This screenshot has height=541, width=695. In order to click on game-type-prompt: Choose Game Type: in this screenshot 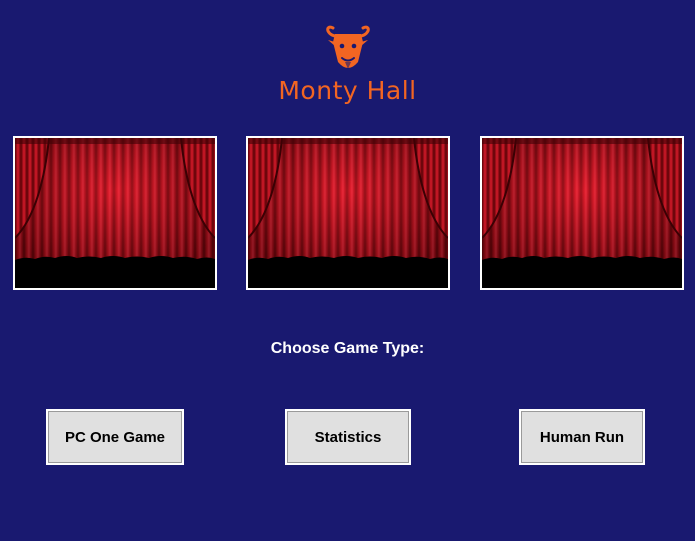, I will do `click(347, 348)`.